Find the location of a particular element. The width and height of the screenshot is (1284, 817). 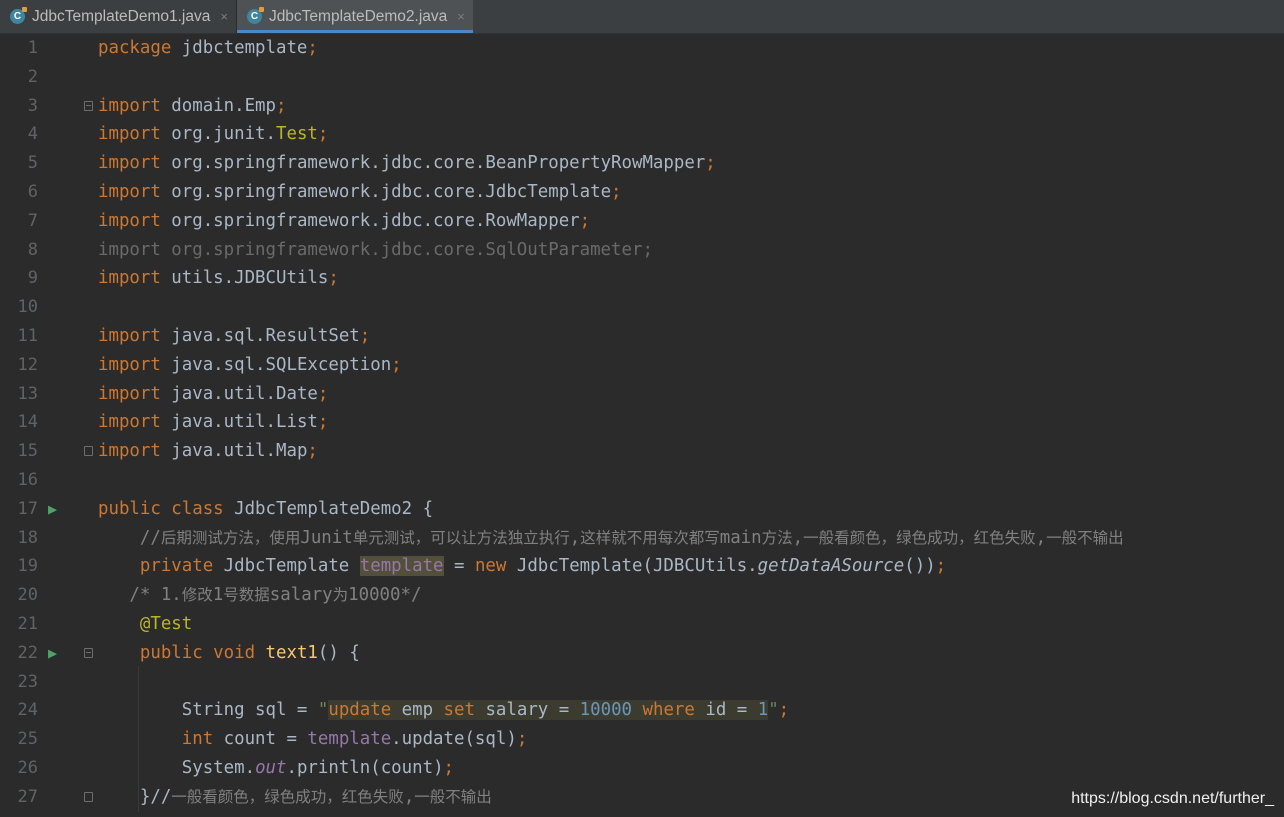

line-number: 7 is located at coordinates (32, 220).